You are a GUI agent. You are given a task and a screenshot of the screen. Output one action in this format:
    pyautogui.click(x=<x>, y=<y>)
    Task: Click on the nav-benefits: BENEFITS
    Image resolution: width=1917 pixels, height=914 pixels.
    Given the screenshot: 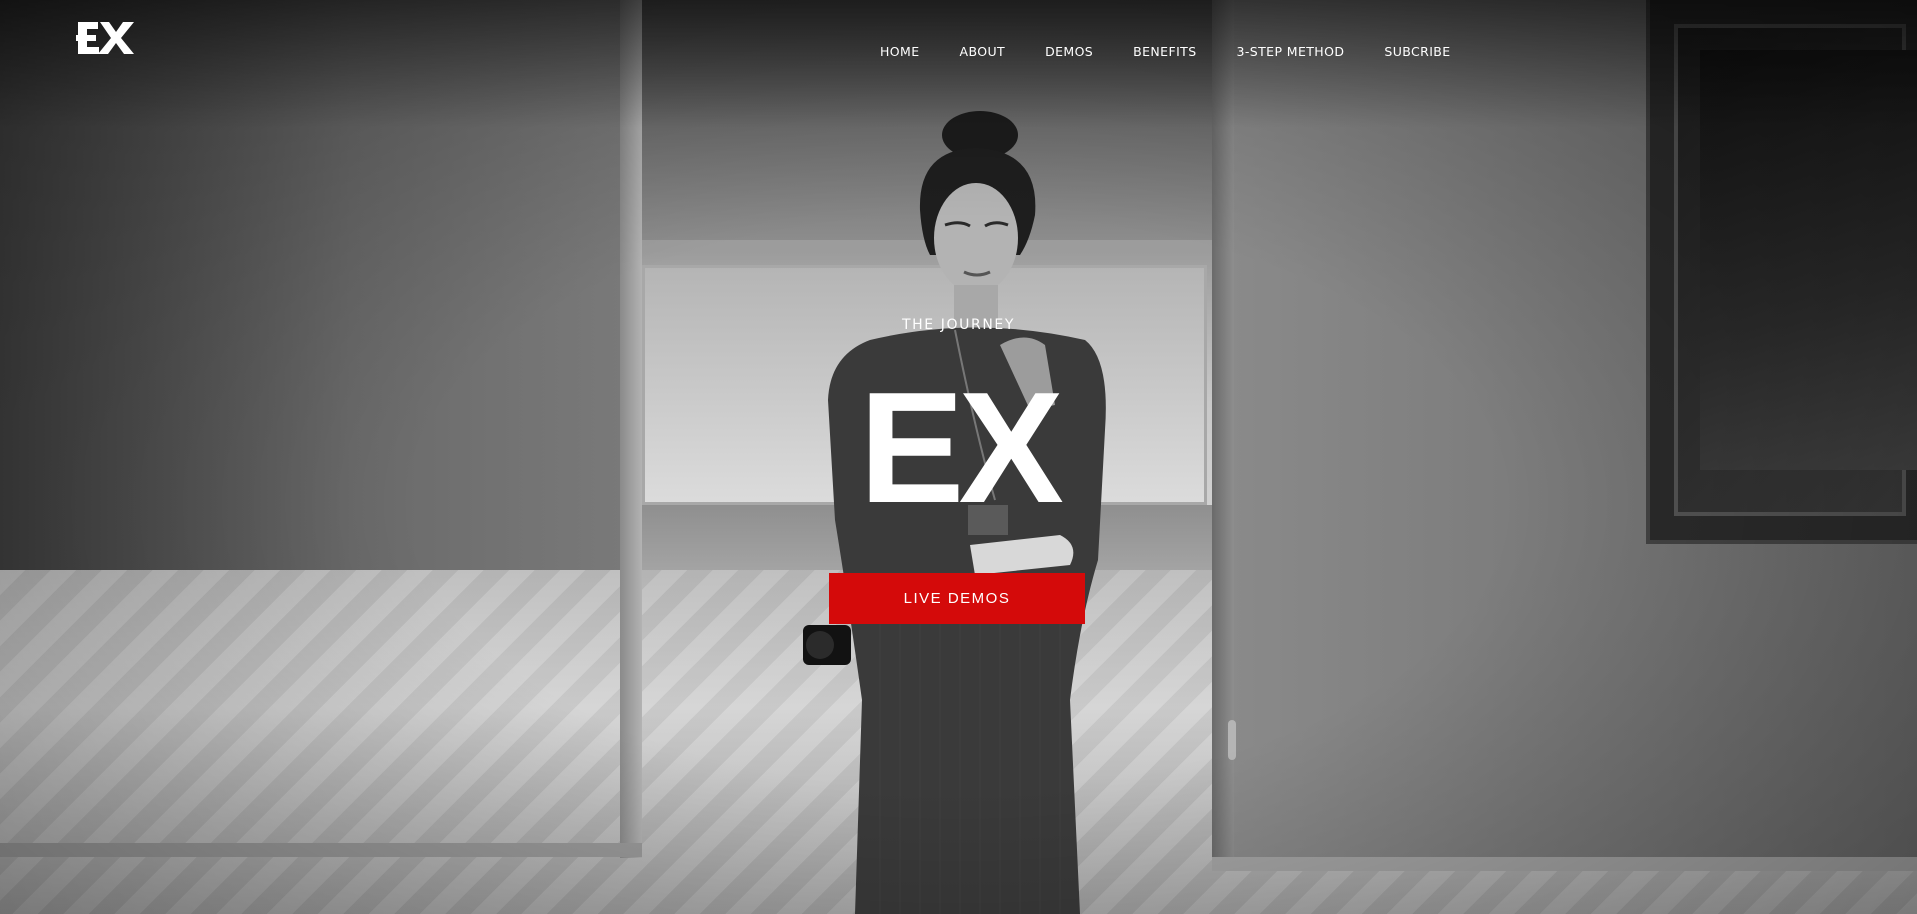 What is the action you would take?
    pyautogui.click(x=1164, y=51)
    